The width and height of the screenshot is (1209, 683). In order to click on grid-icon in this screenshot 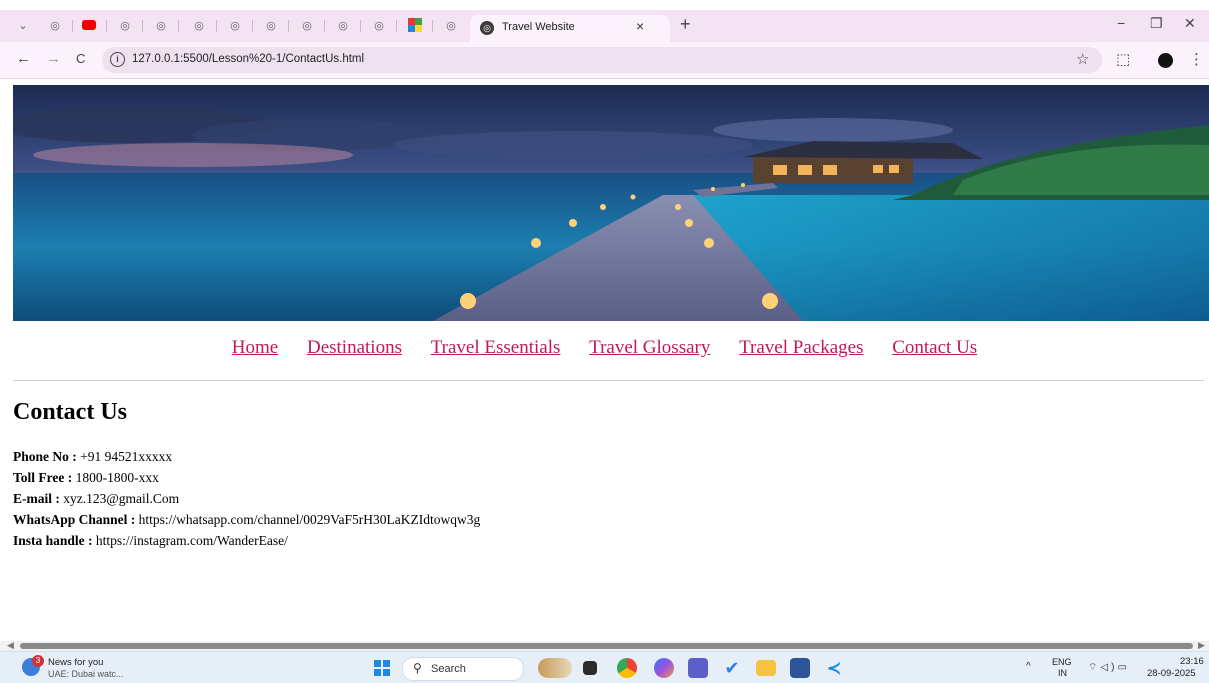, I will do `click(415, 25)`.